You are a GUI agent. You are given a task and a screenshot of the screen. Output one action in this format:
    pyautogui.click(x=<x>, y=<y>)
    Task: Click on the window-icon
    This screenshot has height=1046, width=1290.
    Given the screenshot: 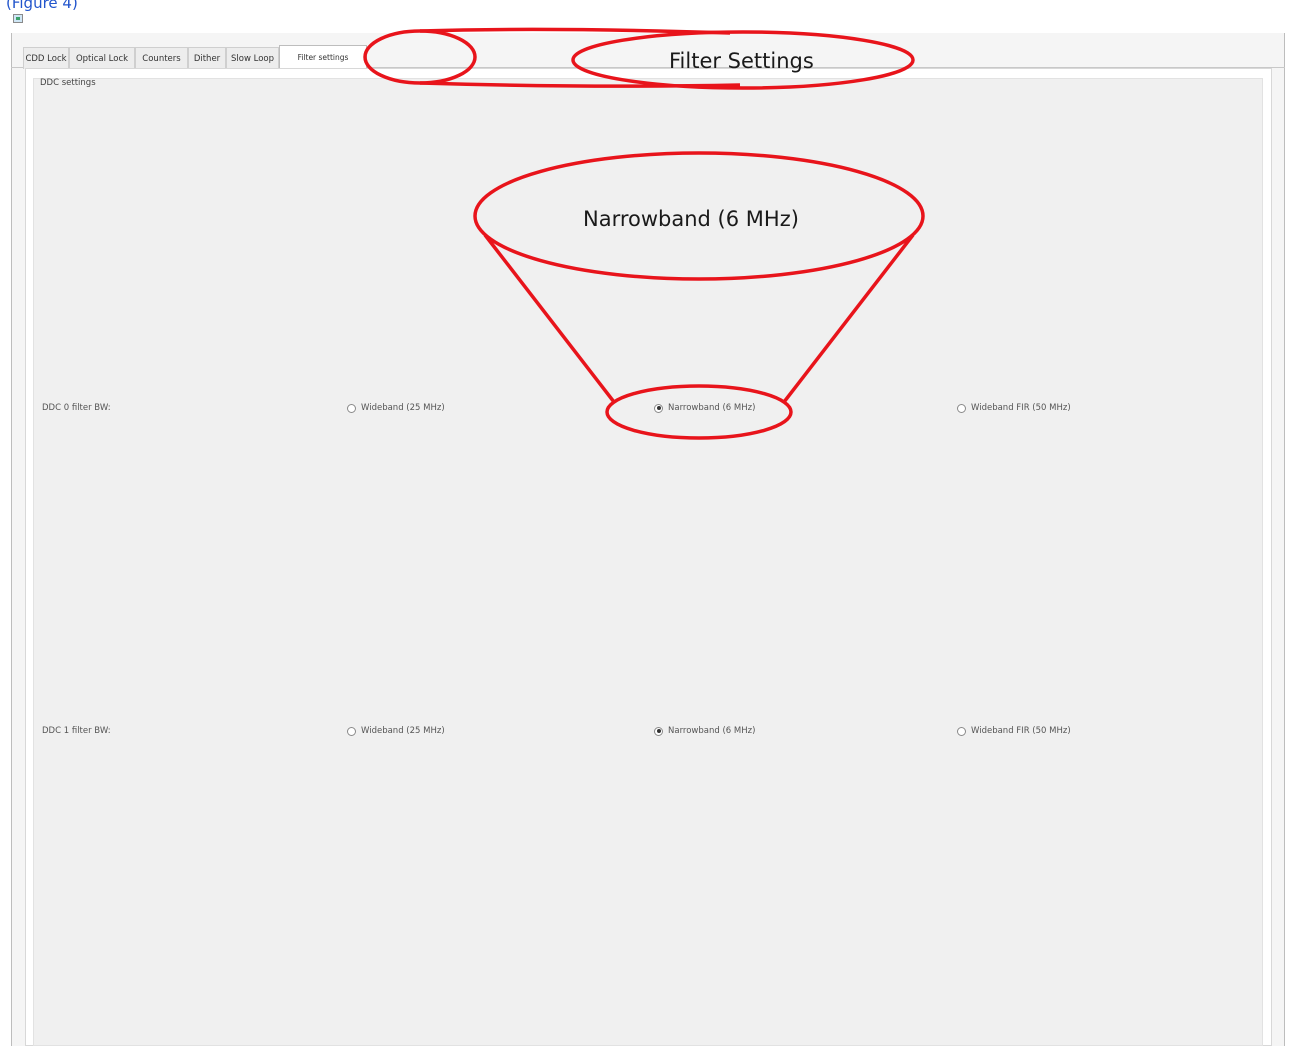 What is the action you would take?
    pyautogui.click(x=18, y=18)
    